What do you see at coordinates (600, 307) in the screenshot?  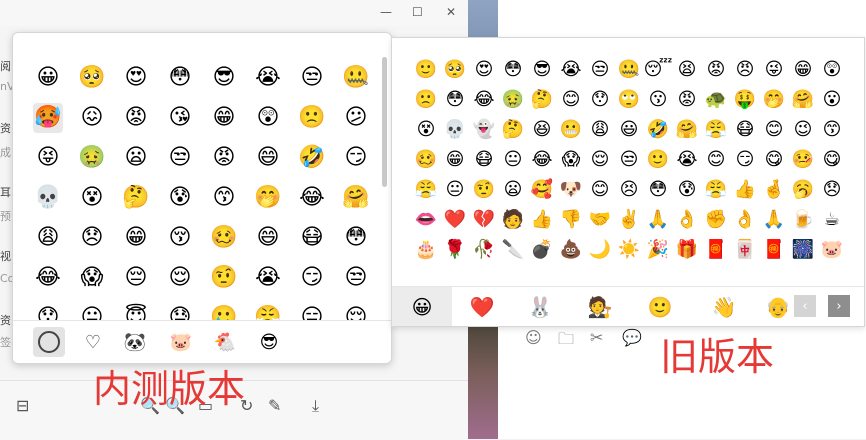 I see `tab-man-stickers: 🧑‍⚖️` at bounding box center [600, 307].